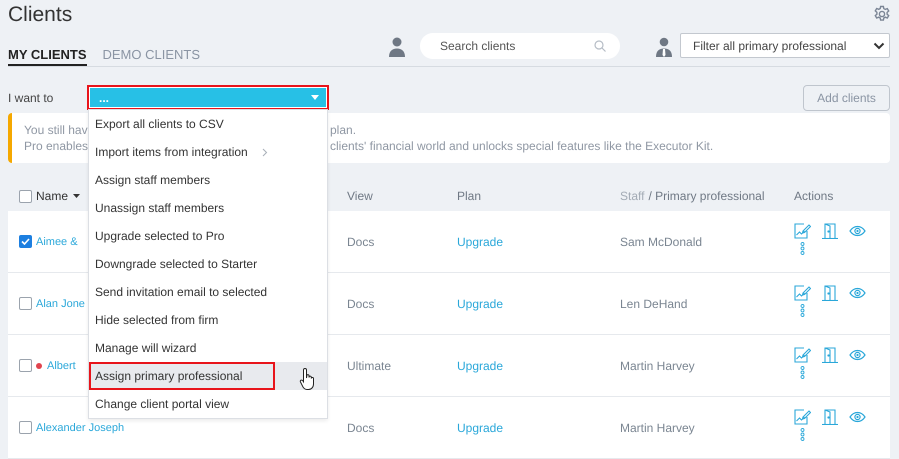  Describe the element at coordinates (664, 47) in the screenshot. I see `businessman-icon` at that location.